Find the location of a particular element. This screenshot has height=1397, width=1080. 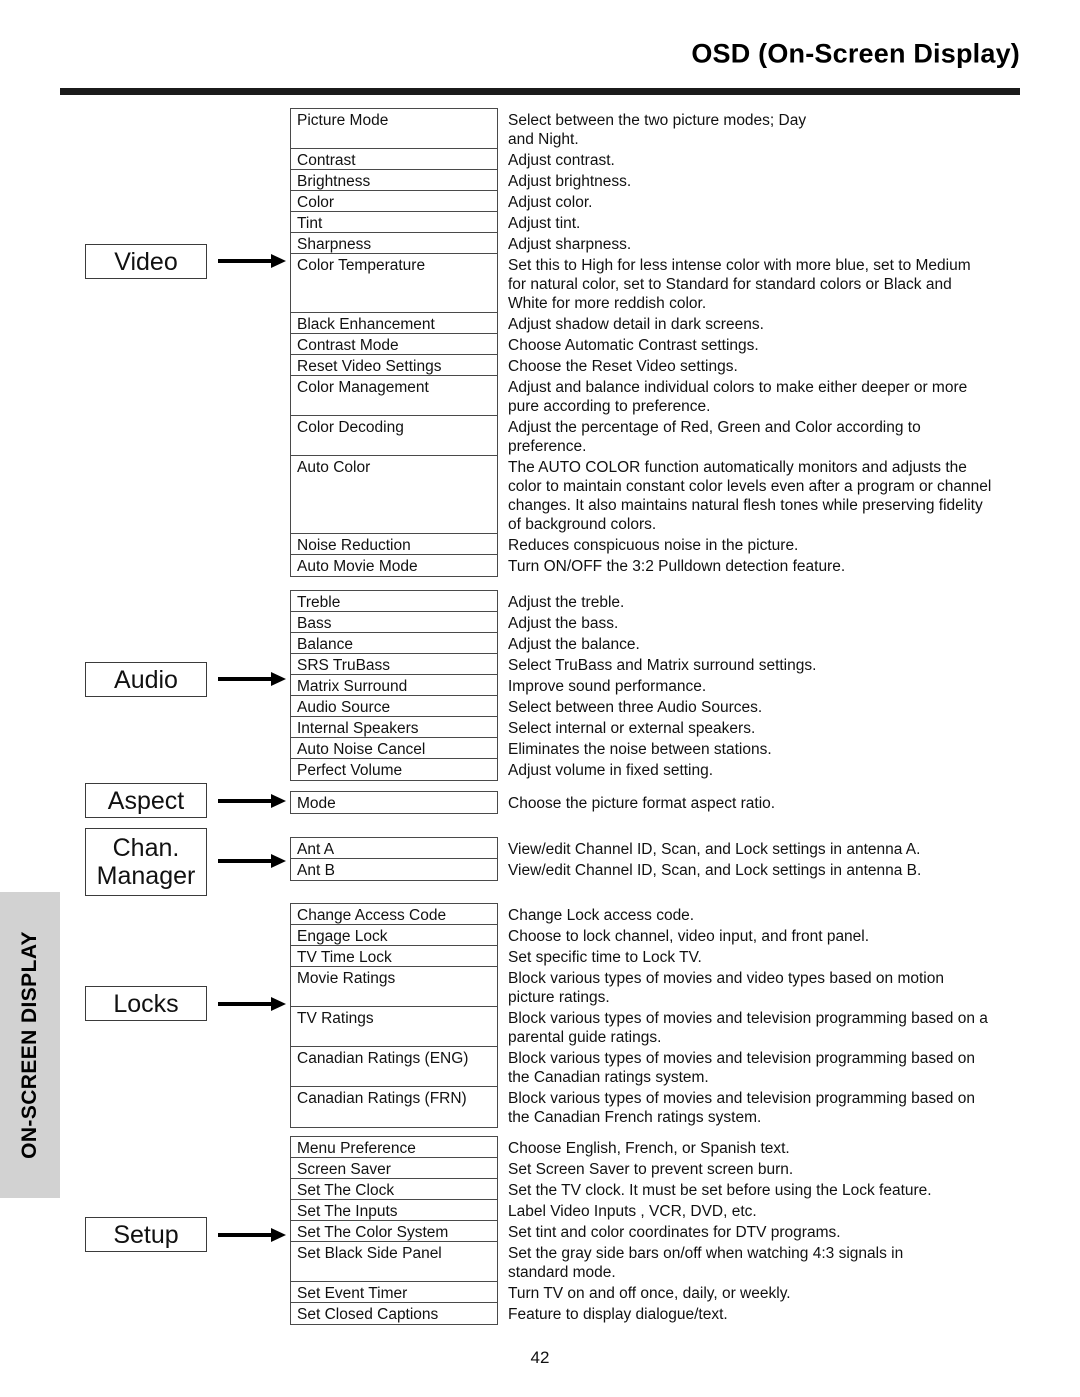

category-box-audio: Audio is located at coordinates (146, 679).